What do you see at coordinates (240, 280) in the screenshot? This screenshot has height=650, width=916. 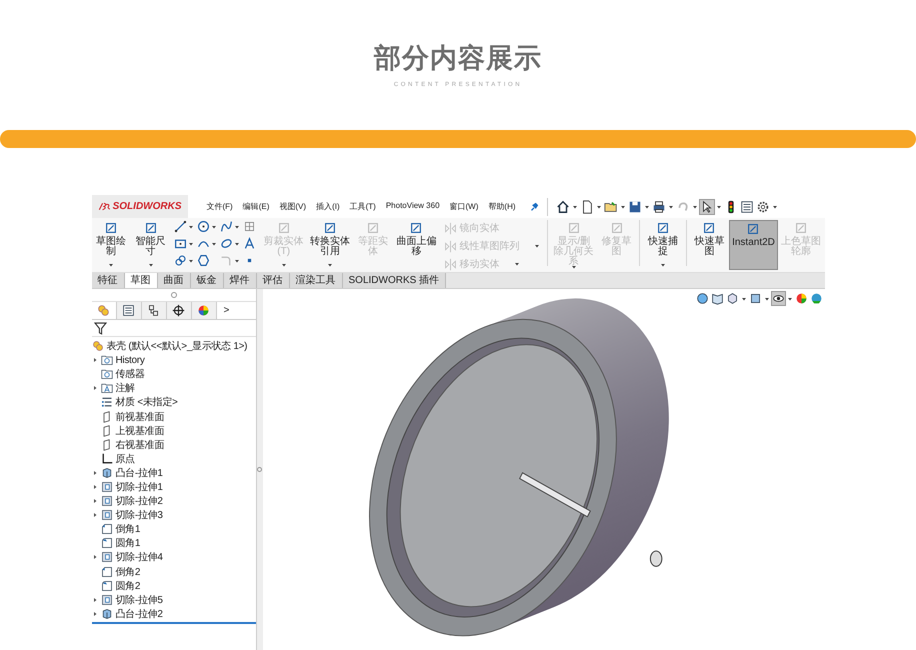 I see `tab: 焊件` at bounding box center [240, 280].